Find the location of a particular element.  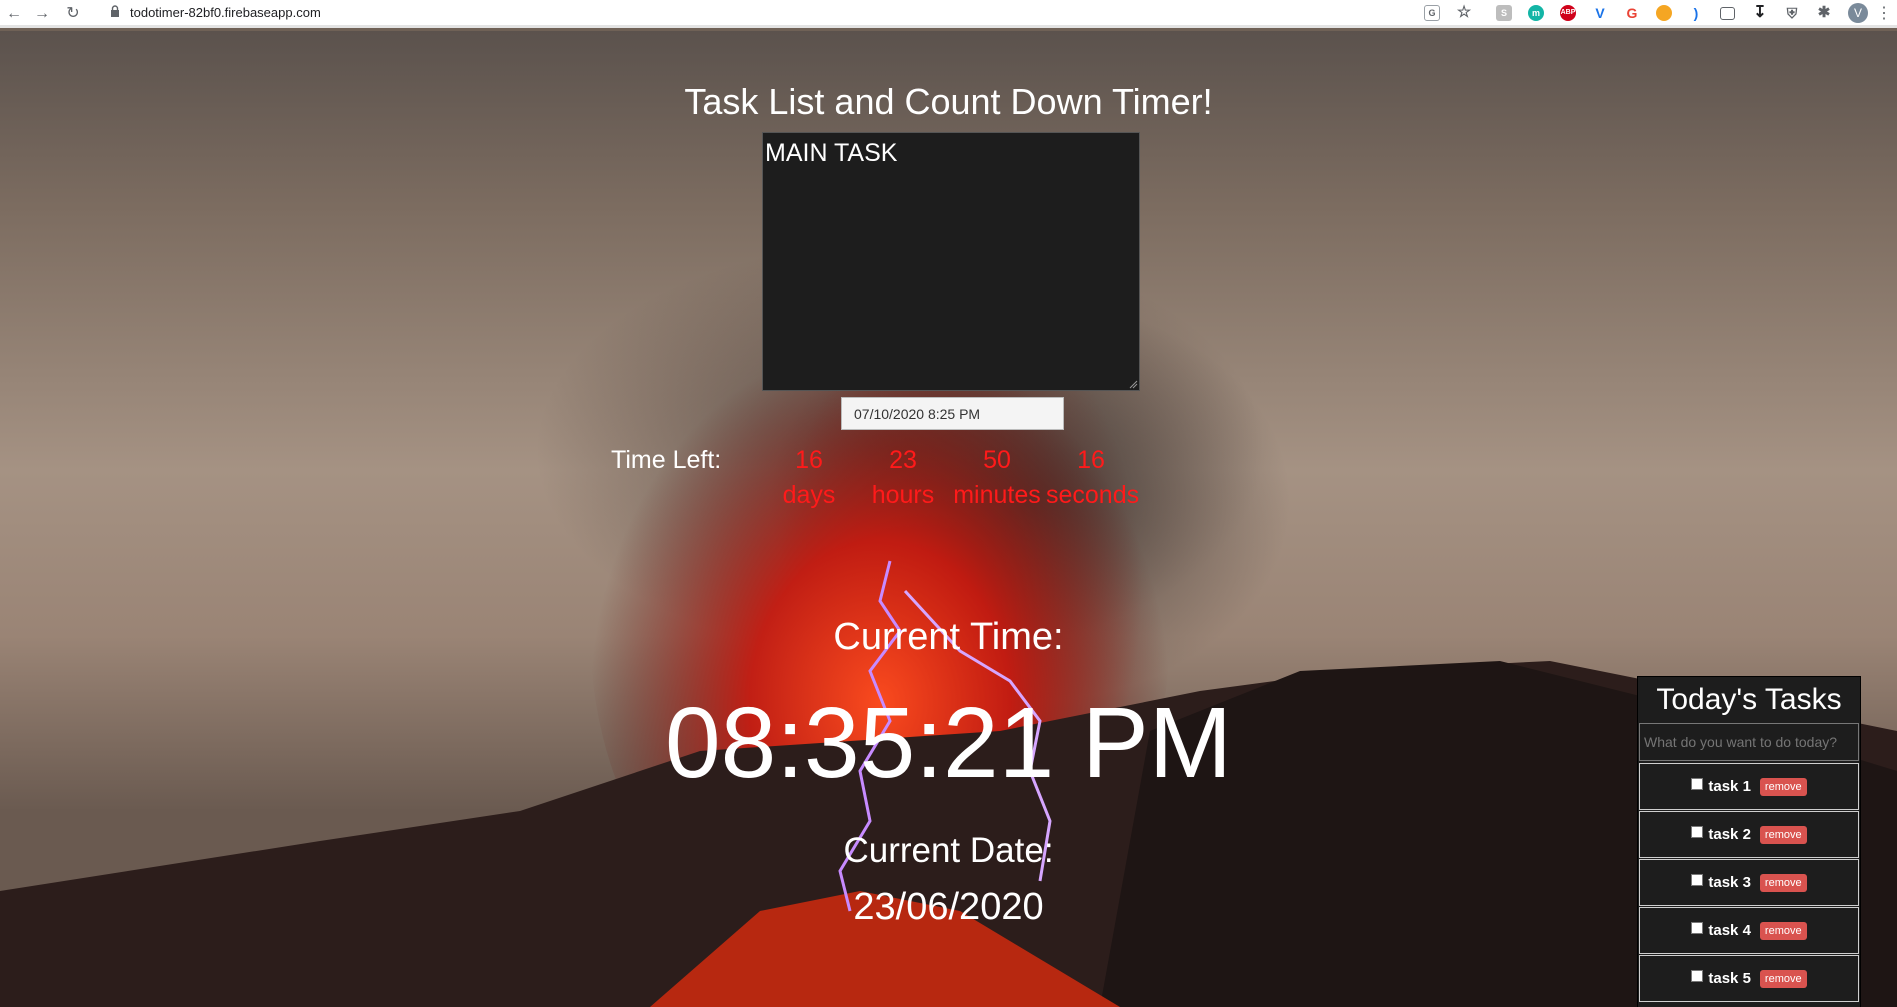

countdown-hours-value: 23 is located at coordinates (903, 460).